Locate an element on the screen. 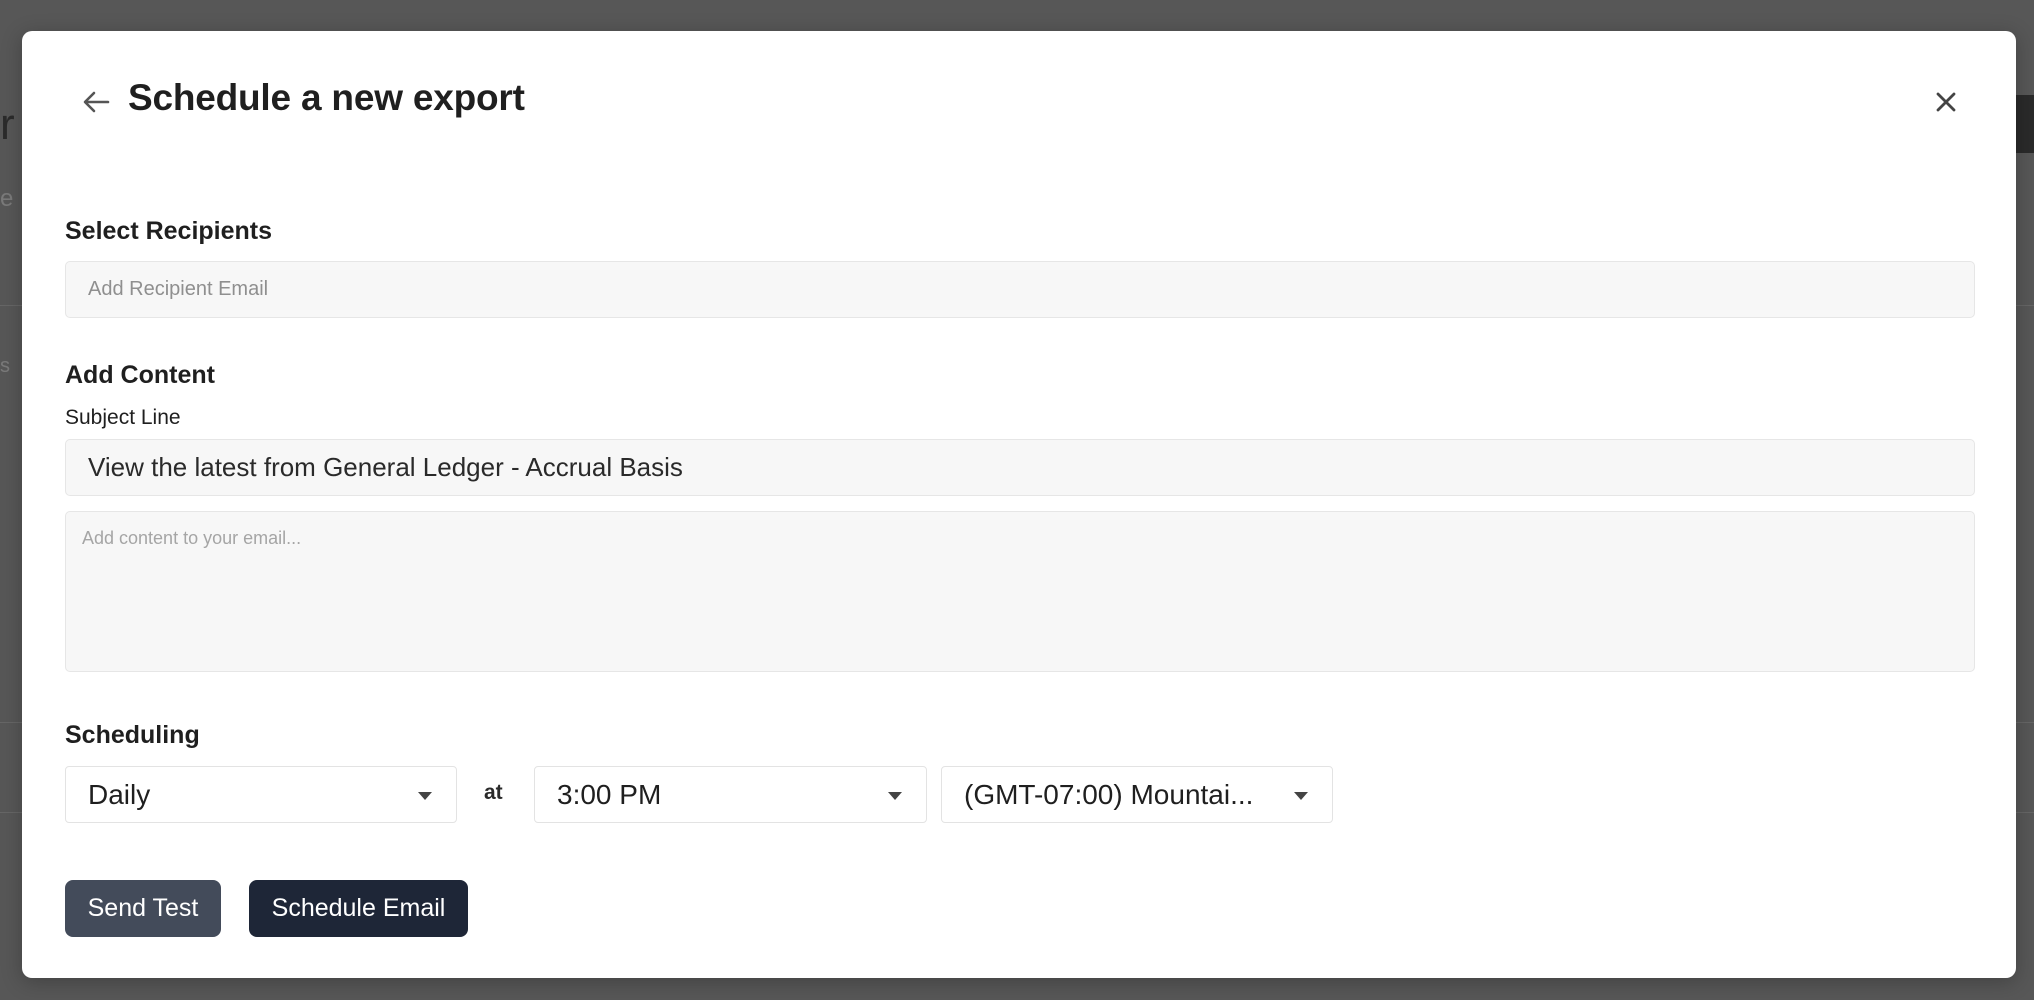 This screenshot has width=2034, height=1000. frequency-value: Daily is located at coordinates (119, 794).